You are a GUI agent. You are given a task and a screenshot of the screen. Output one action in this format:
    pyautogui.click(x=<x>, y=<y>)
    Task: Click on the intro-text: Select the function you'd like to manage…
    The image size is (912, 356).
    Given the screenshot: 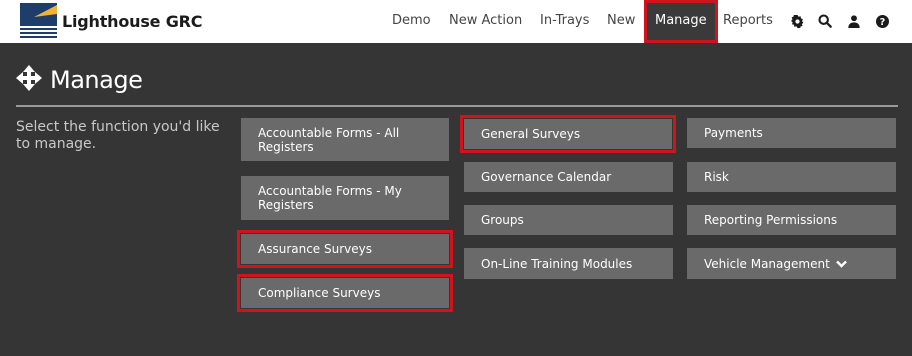 What is the action you would take?
    pyautogui.click(x=118, y=135)
    